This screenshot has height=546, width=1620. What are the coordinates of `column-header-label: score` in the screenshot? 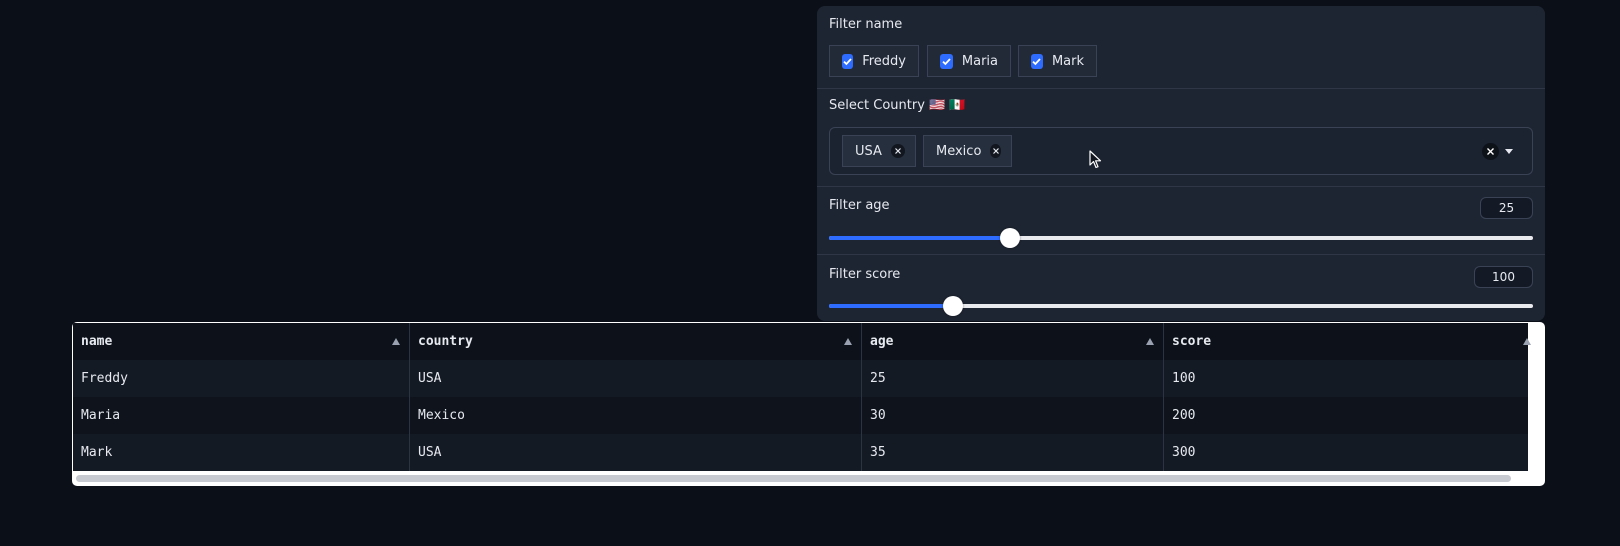 It's located at (1192, 341).